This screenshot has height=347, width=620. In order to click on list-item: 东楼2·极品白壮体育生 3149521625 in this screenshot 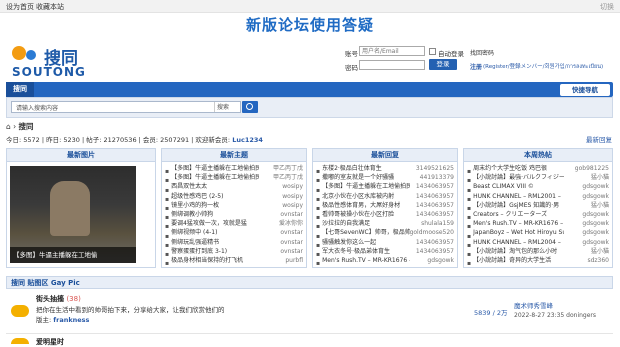, I will do `click(385, 168)`.